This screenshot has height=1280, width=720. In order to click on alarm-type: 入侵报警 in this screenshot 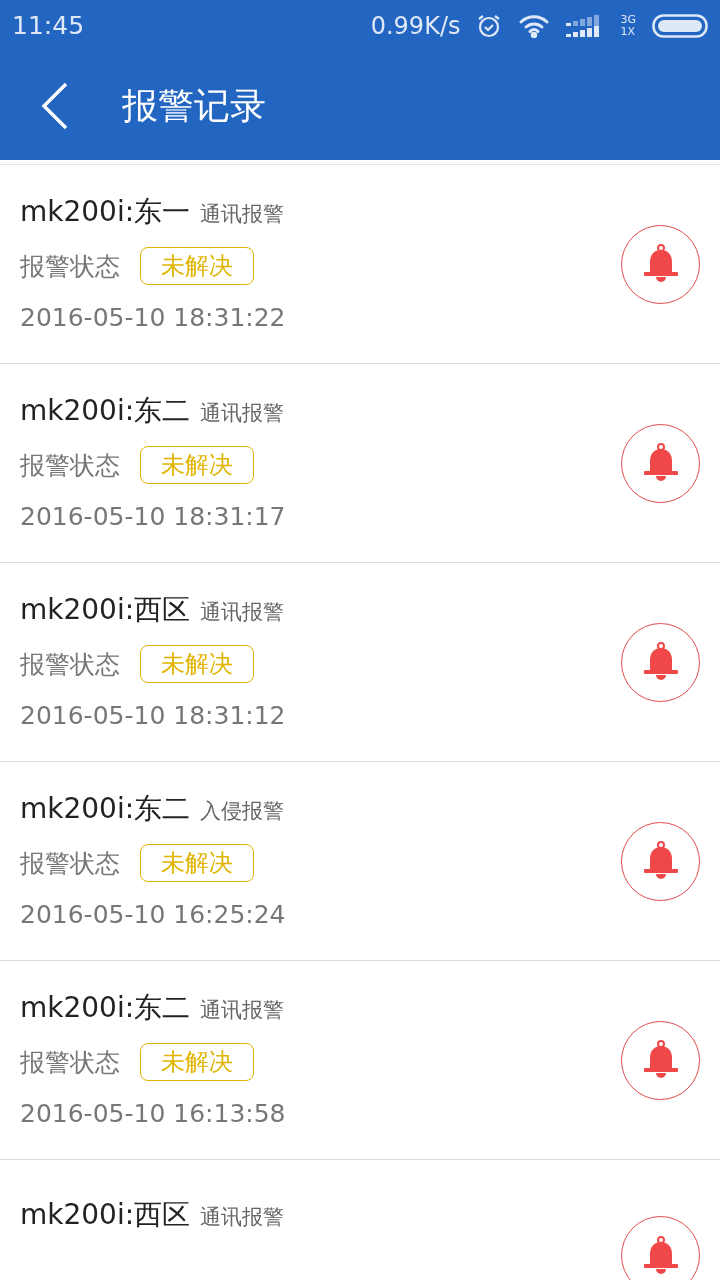, I will do `click(242, 812)`.